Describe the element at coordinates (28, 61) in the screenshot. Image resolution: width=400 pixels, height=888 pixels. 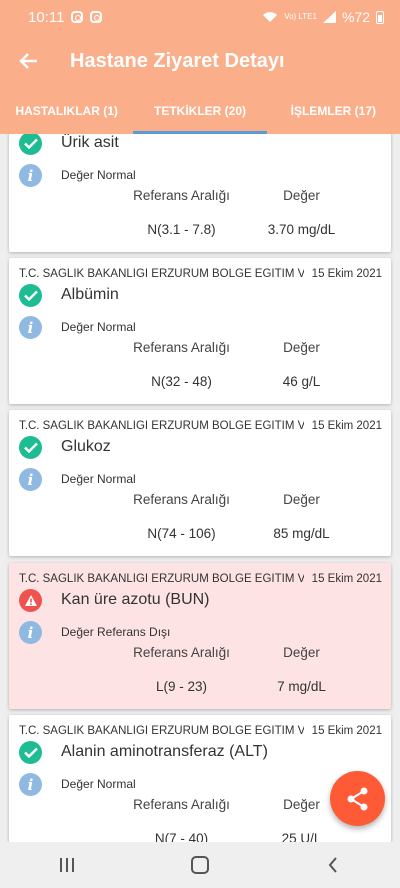
I see `arrow-left-icon` at that location.